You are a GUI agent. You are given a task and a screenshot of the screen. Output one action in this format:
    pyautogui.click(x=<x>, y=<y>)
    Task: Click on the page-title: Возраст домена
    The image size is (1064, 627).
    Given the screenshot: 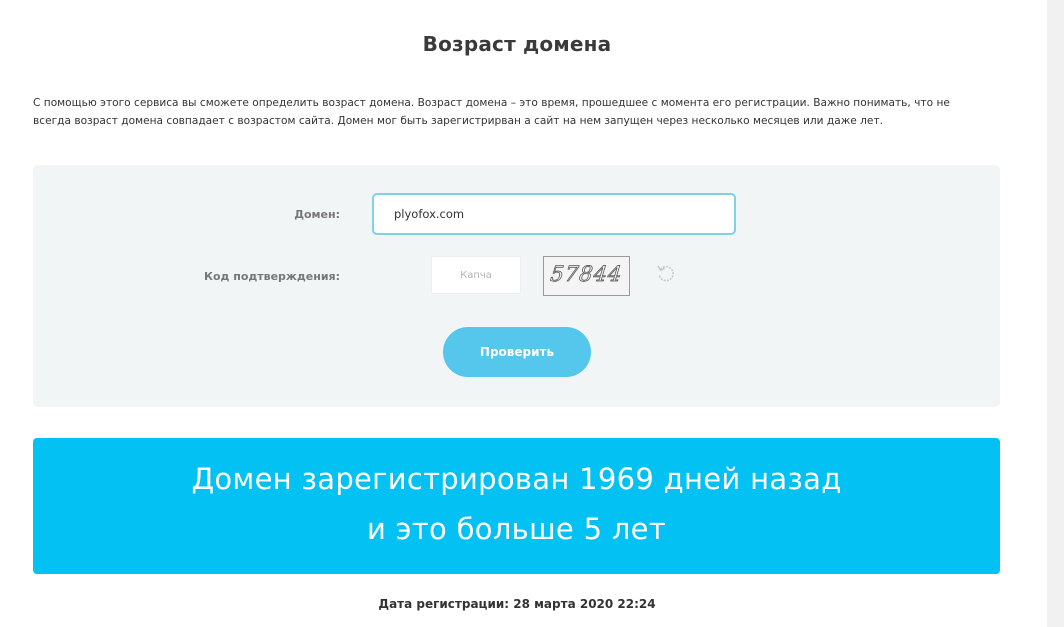 What is the action you would take?
    pyautogui.click(x=517, y=44)
    